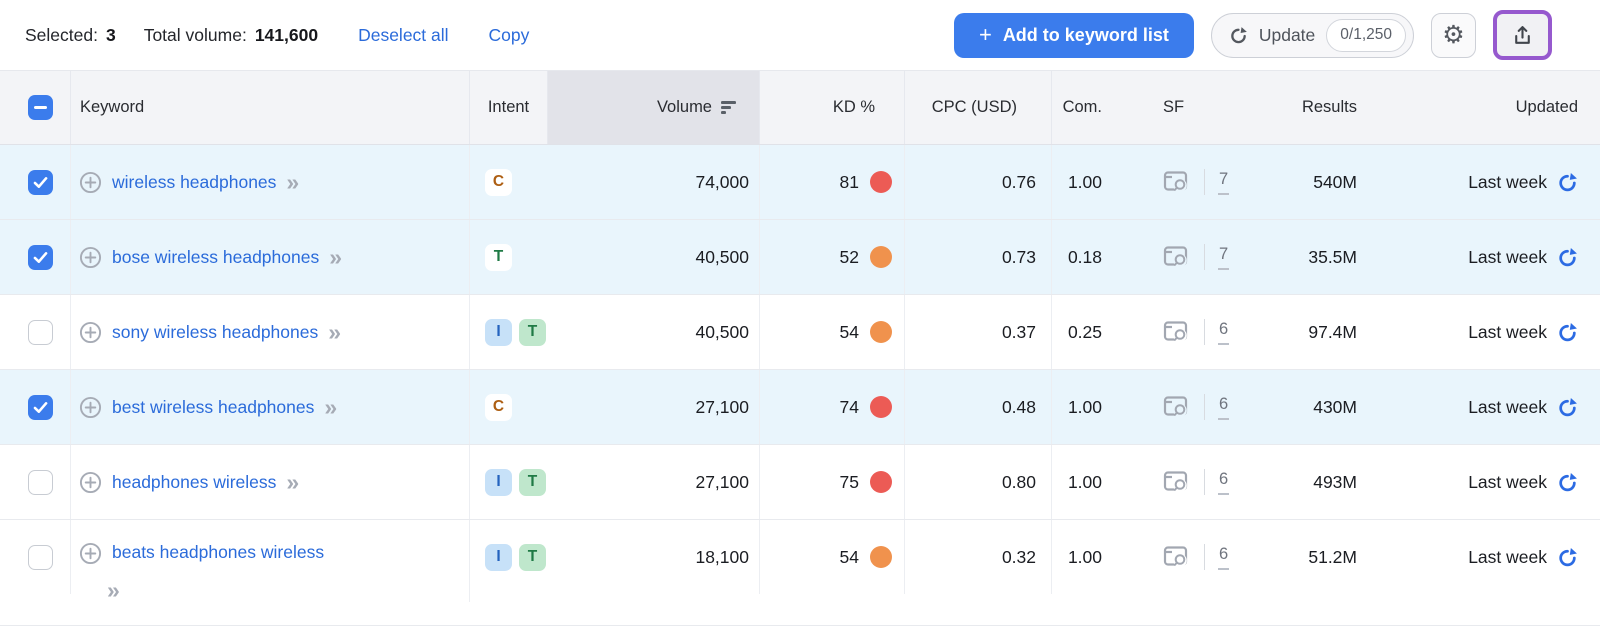  What do you see at coordinates (978, 557) in the screenshot?
I see `cpc-cell: 0.32` at bounding box center [978, 557].